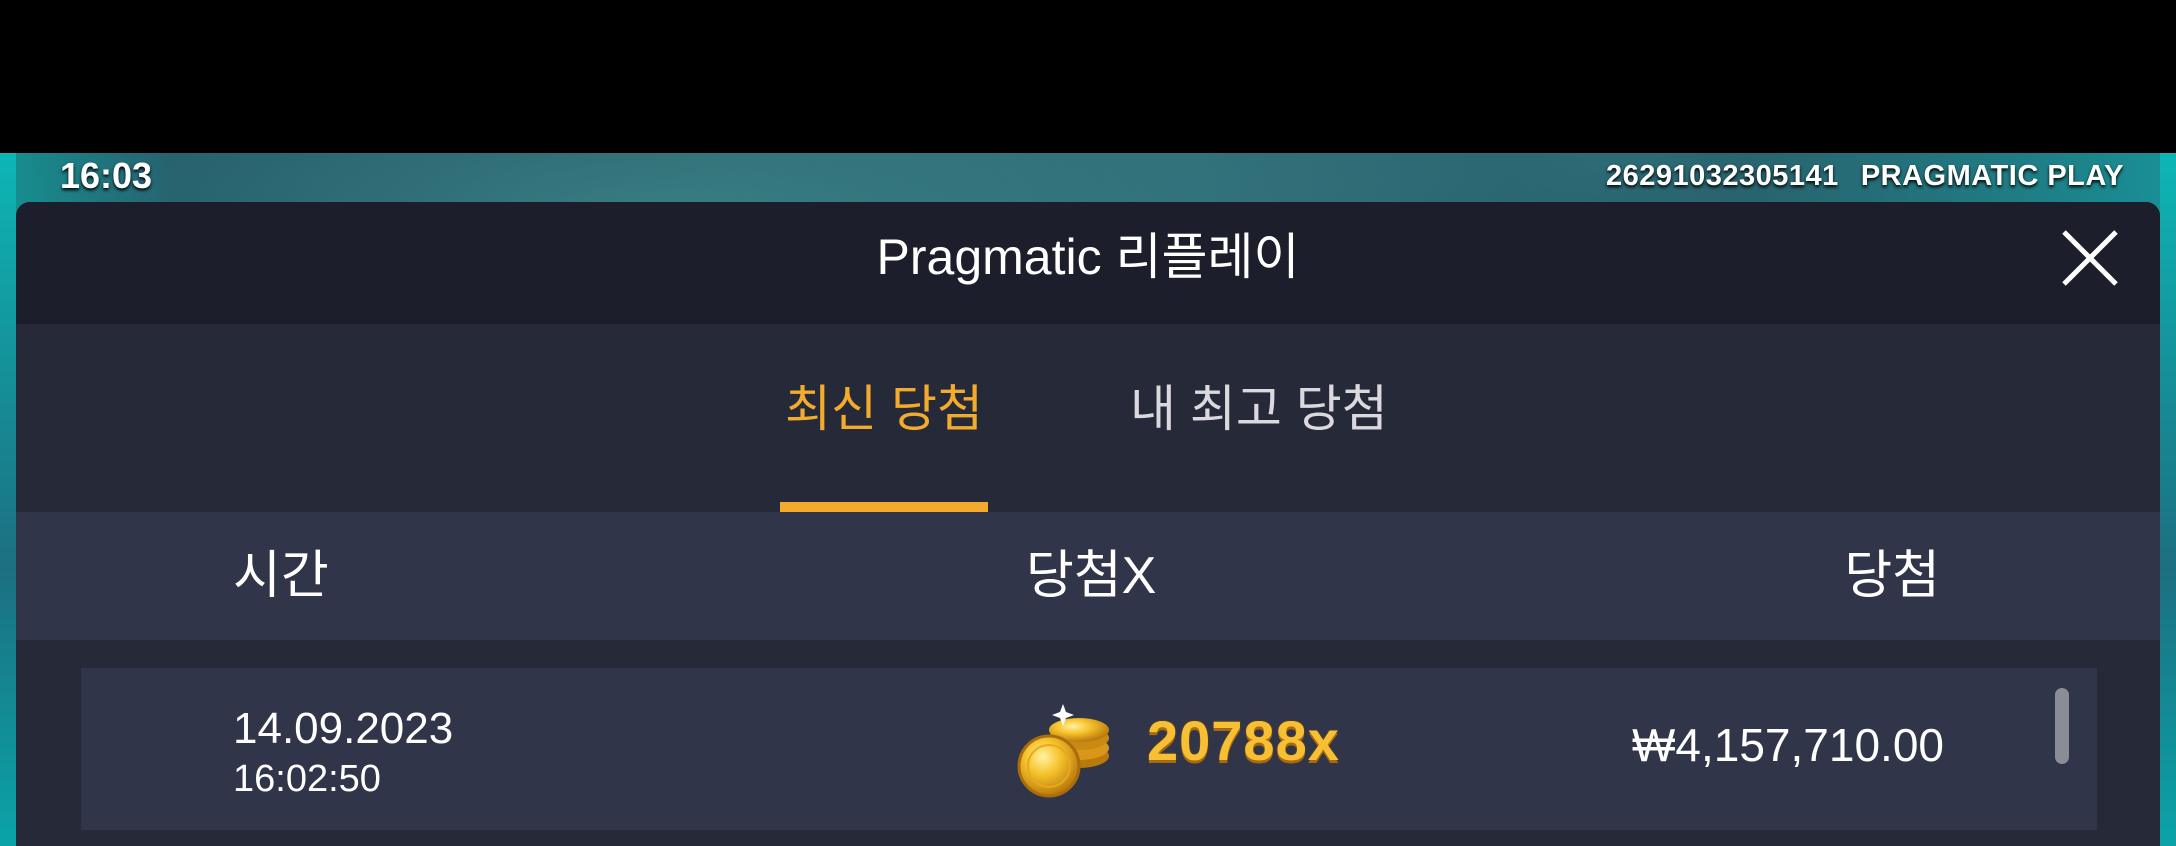 The height and width of the screenshot is (846, 2176). Describe the element at coordinates (8, 499) in the screenshot. I see `game-background-left-edge` at that location.